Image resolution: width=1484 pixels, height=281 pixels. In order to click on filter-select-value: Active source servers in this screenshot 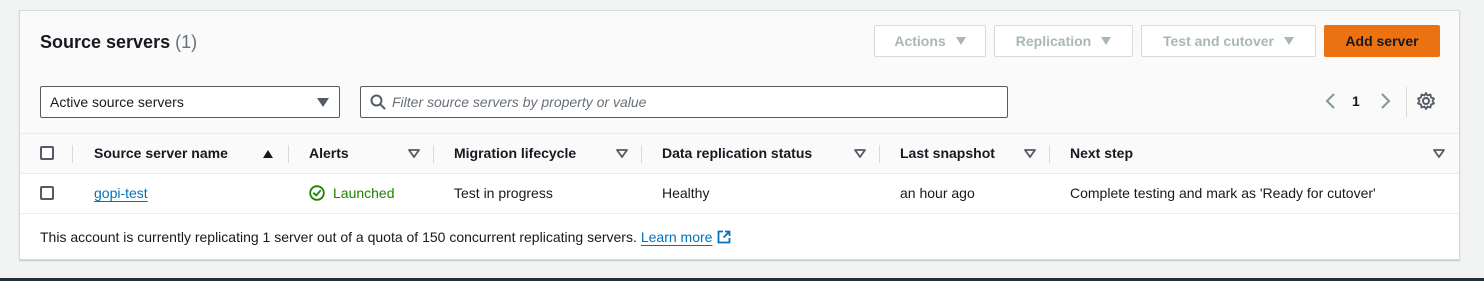, I will do `click(117, 102)`.